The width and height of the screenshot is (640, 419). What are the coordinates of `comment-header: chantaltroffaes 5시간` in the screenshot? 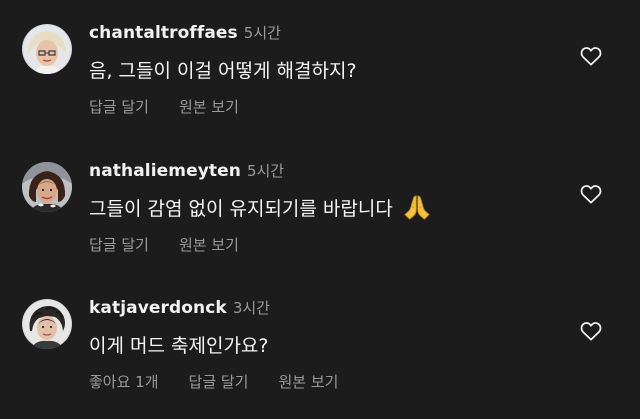 It's located at (185, 32).